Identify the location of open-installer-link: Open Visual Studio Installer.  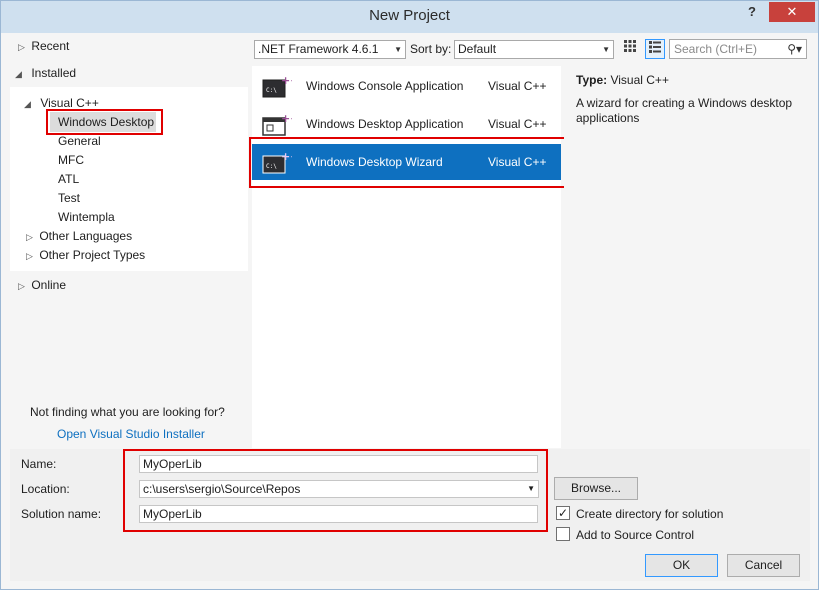
(131, 434).